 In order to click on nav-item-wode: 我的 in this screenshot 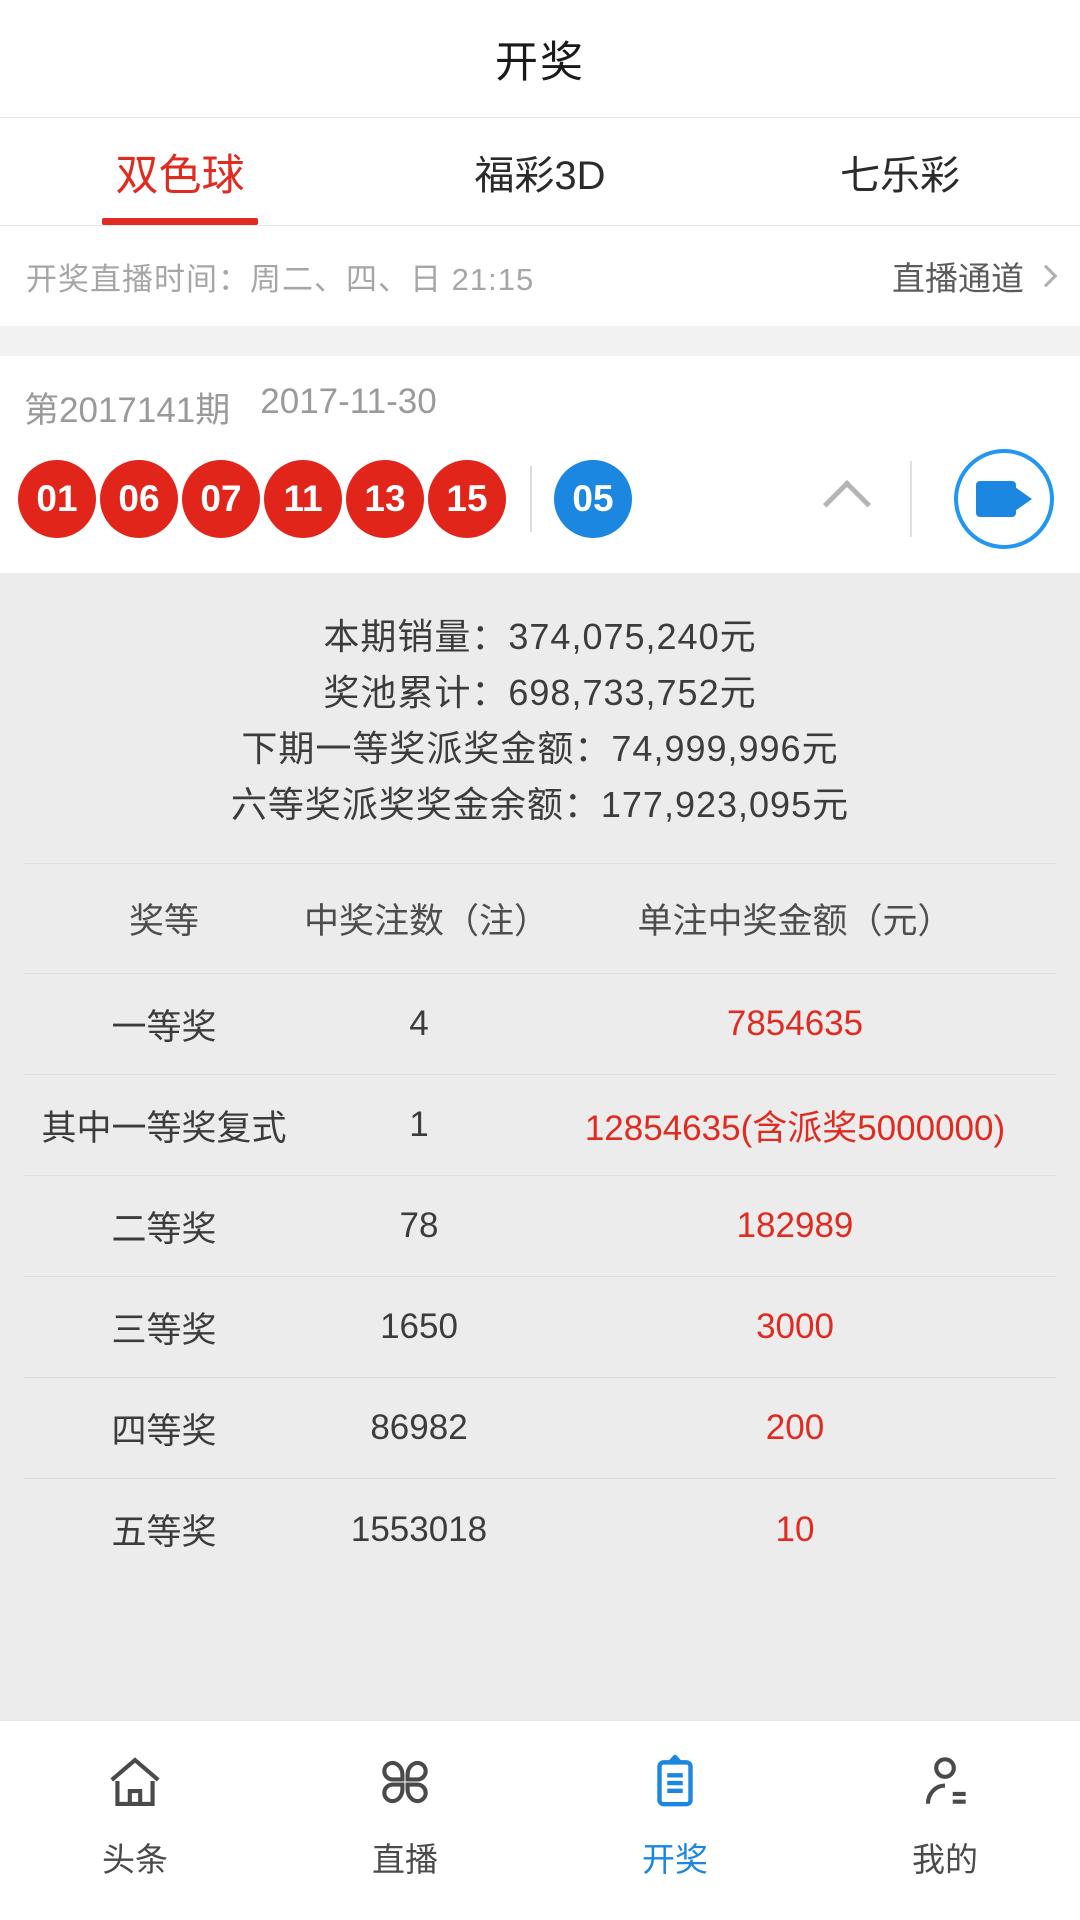, I will do `click(945, 1814)`.